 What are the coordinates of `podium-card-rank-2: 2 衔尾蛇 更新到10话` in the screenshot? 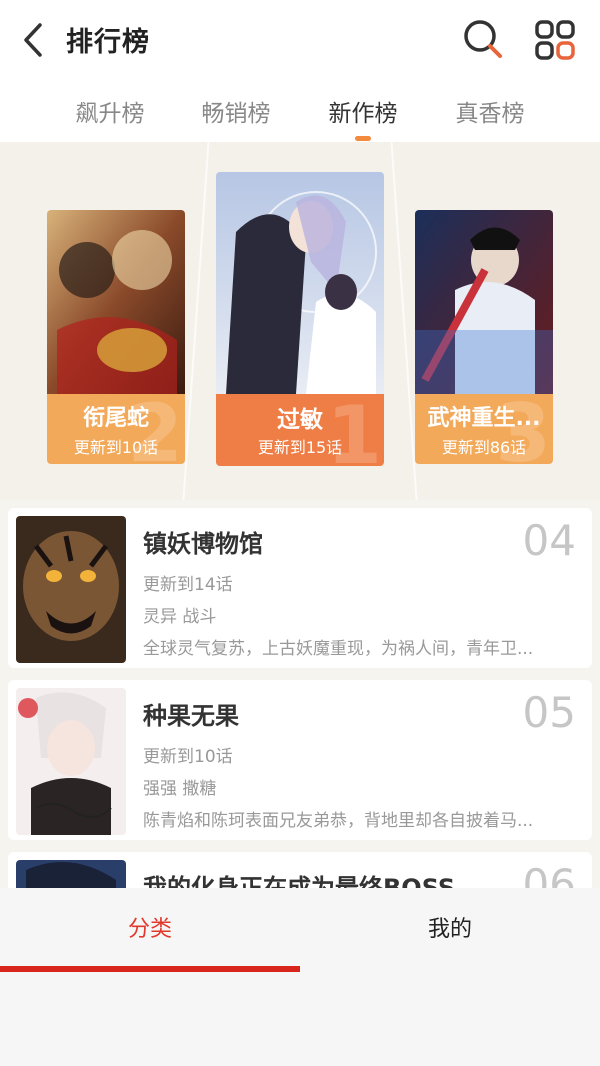 It's located at (116, 337).